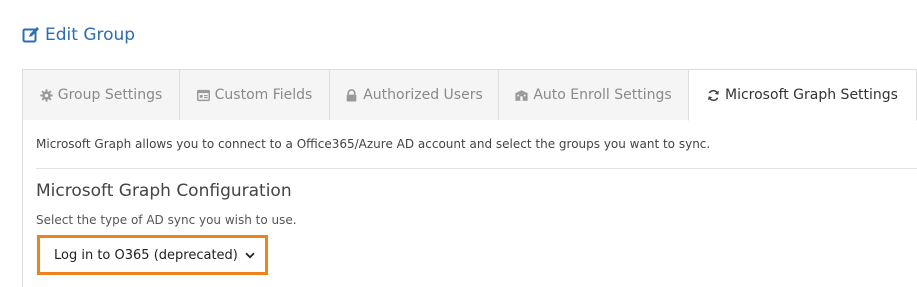 The height and width of the screenshot is (287, 917). I want to click on chevron-down-icon, so click(250, 255).